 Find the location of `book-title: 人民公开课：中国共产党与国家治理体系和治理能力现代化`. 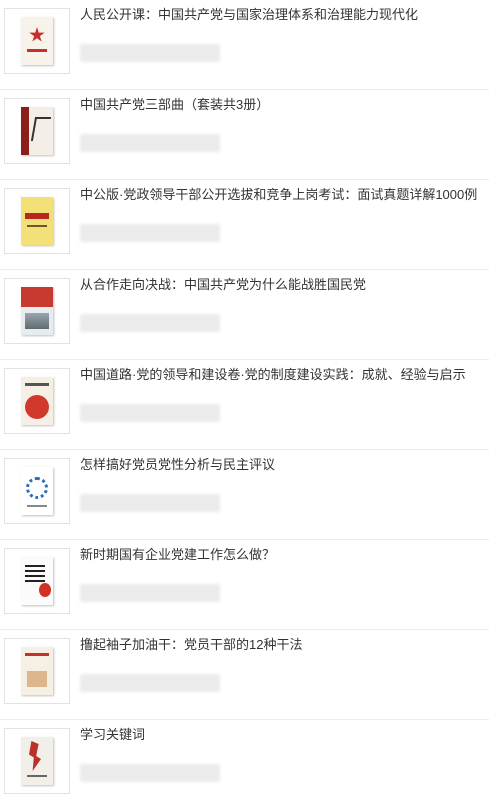

book-title: 人民公开课：中国共产党与国家治理体系和治理能力现代化 is located at coordinates (282, 15).